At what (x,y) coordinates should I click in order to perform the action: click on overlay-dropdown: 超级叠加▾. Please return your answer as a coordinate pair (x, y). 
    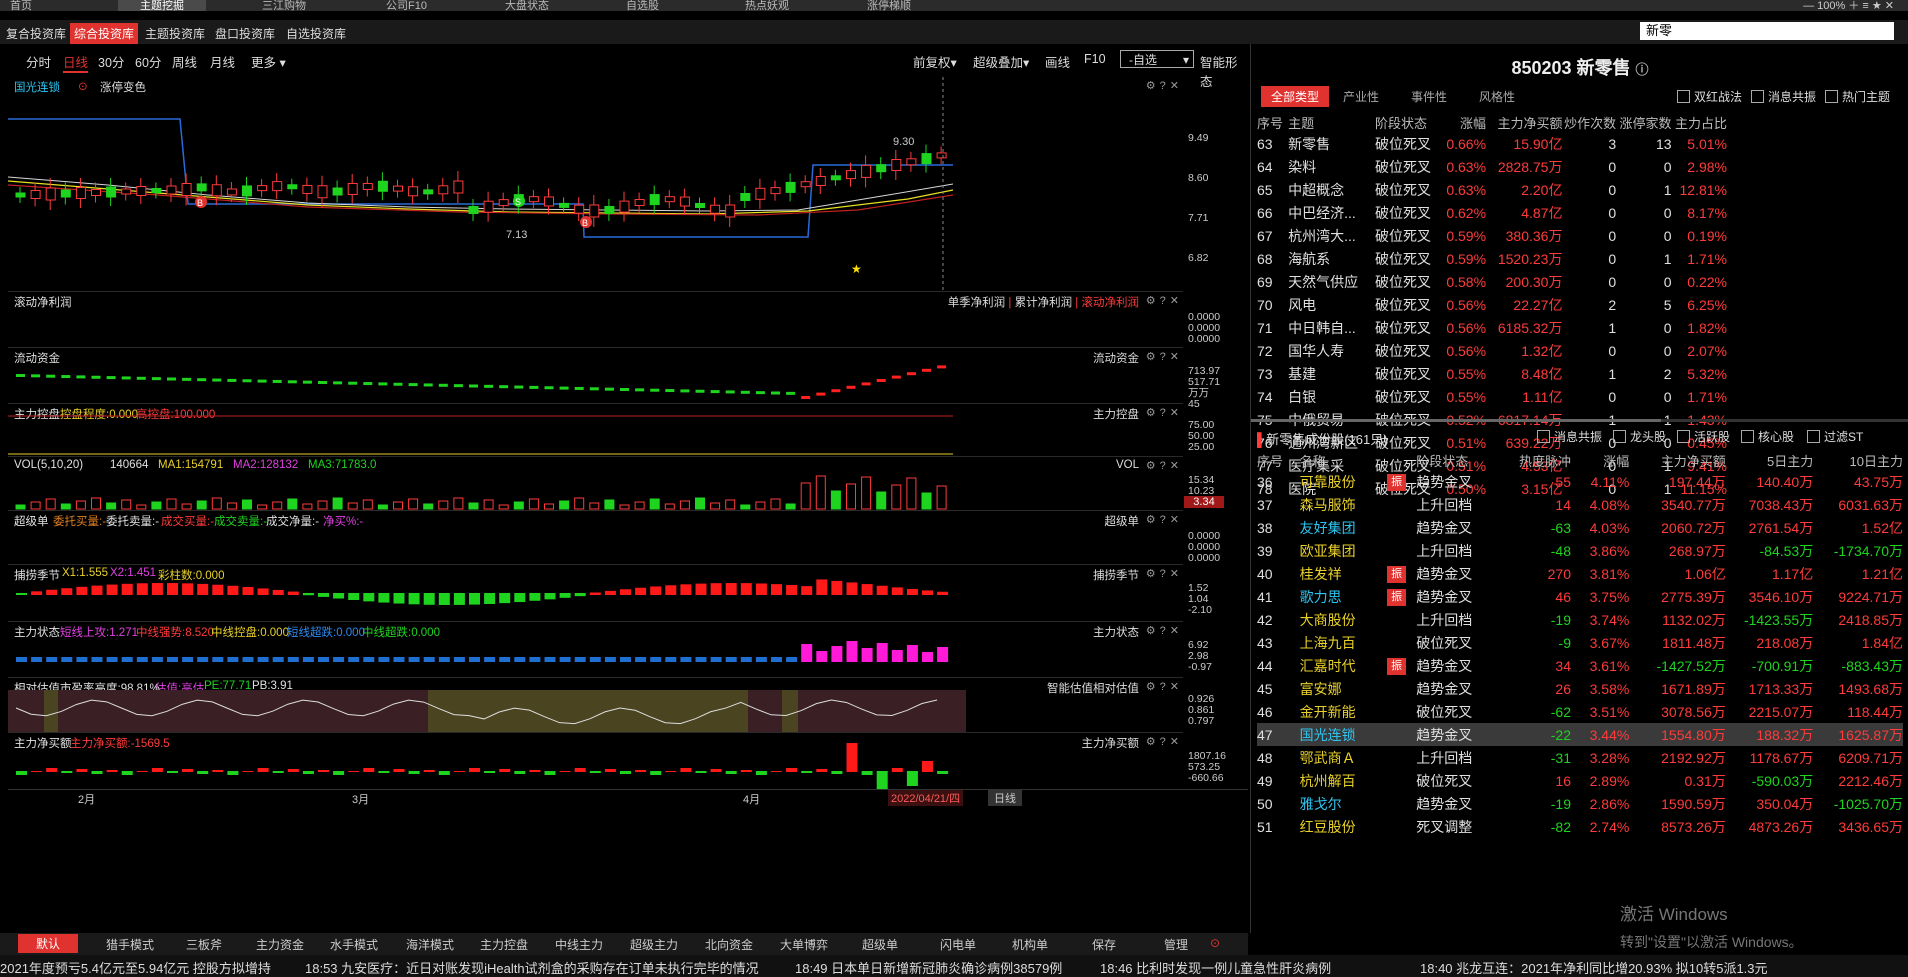
    Looking at the image, I should click on (1001, 61).